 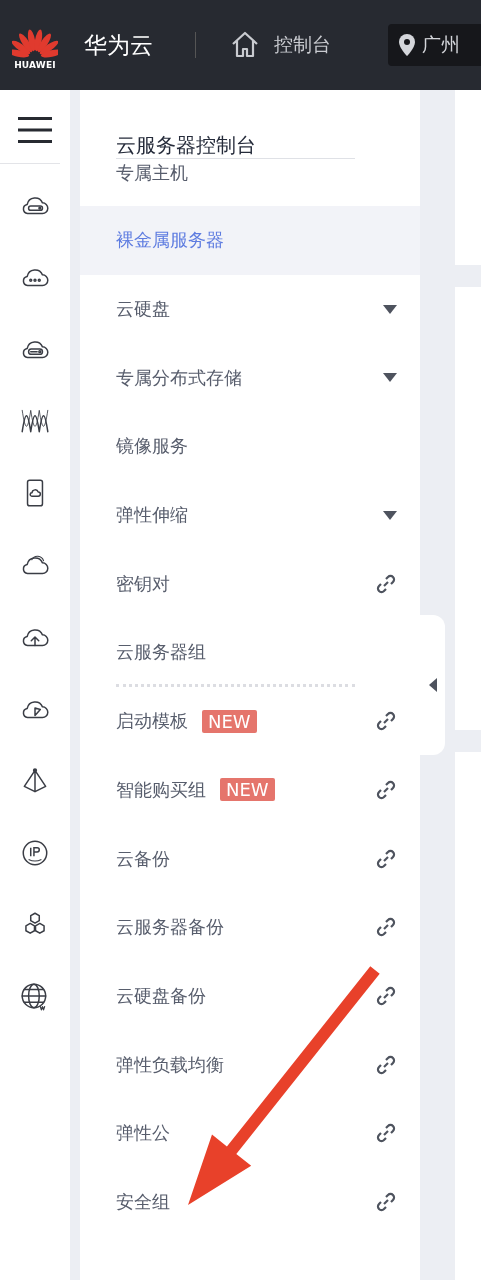 I want to click on menu-item: 弹性伸缩, so click(x=250, y=515).